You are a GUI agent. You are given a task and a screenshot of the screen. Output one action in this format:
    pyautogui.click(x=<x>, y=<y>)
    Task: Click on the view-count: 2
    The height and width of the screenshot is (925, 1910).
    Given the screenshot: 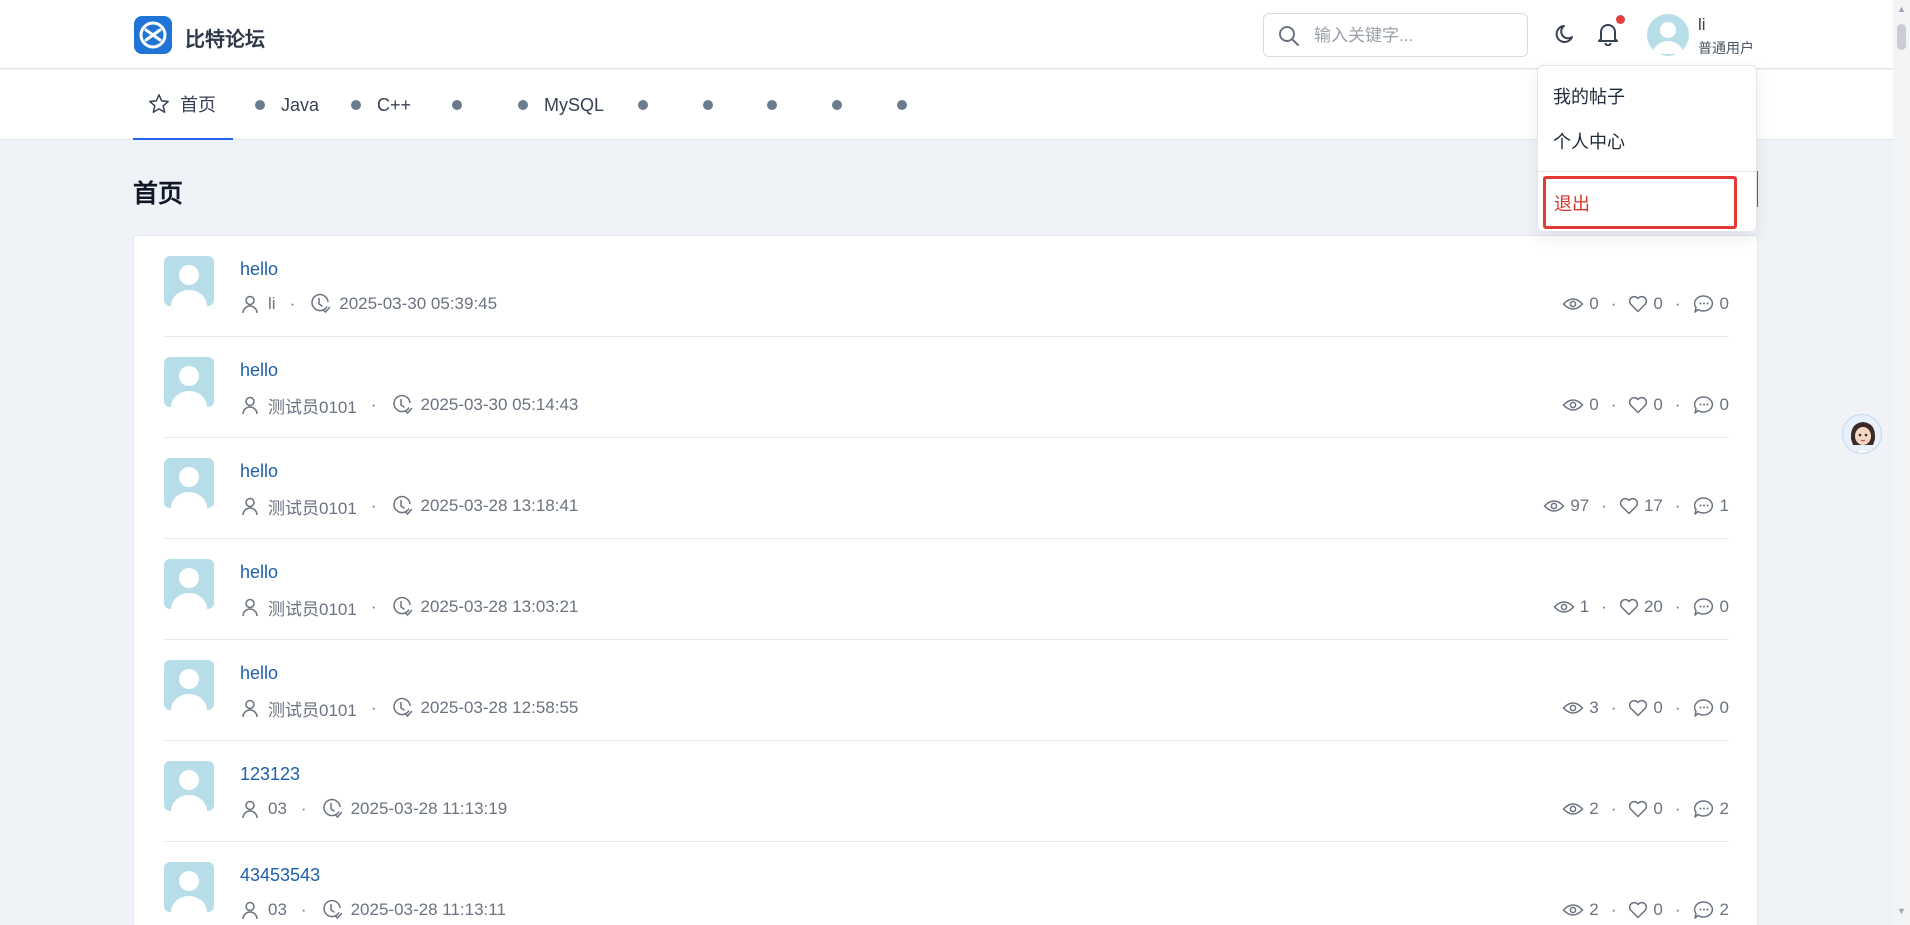 What is the action you would take?
    pyautogui.click(x=1594, y=909)
    